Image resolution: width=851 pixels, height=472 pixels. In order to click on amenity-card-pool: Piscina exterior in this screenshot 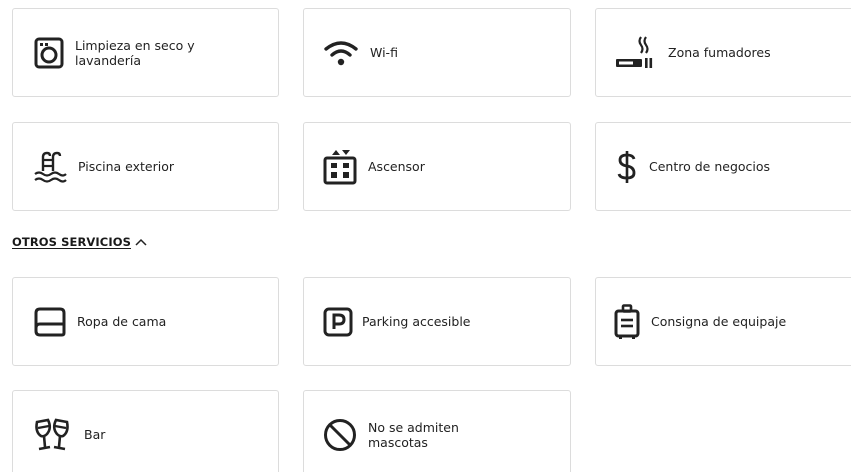, I will do `click(145, 166)`.